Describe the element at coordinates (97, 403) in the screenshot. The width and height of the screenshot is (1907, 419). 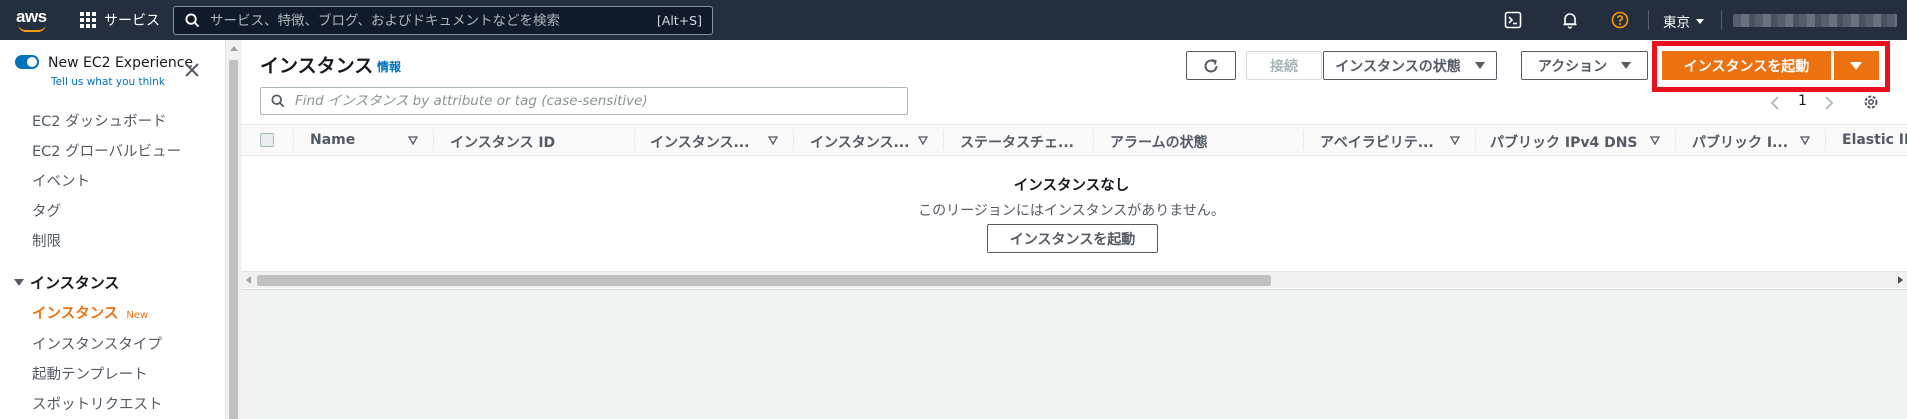
I see `sidebar-item-spot-requests: スポットリクエスト` at that location.